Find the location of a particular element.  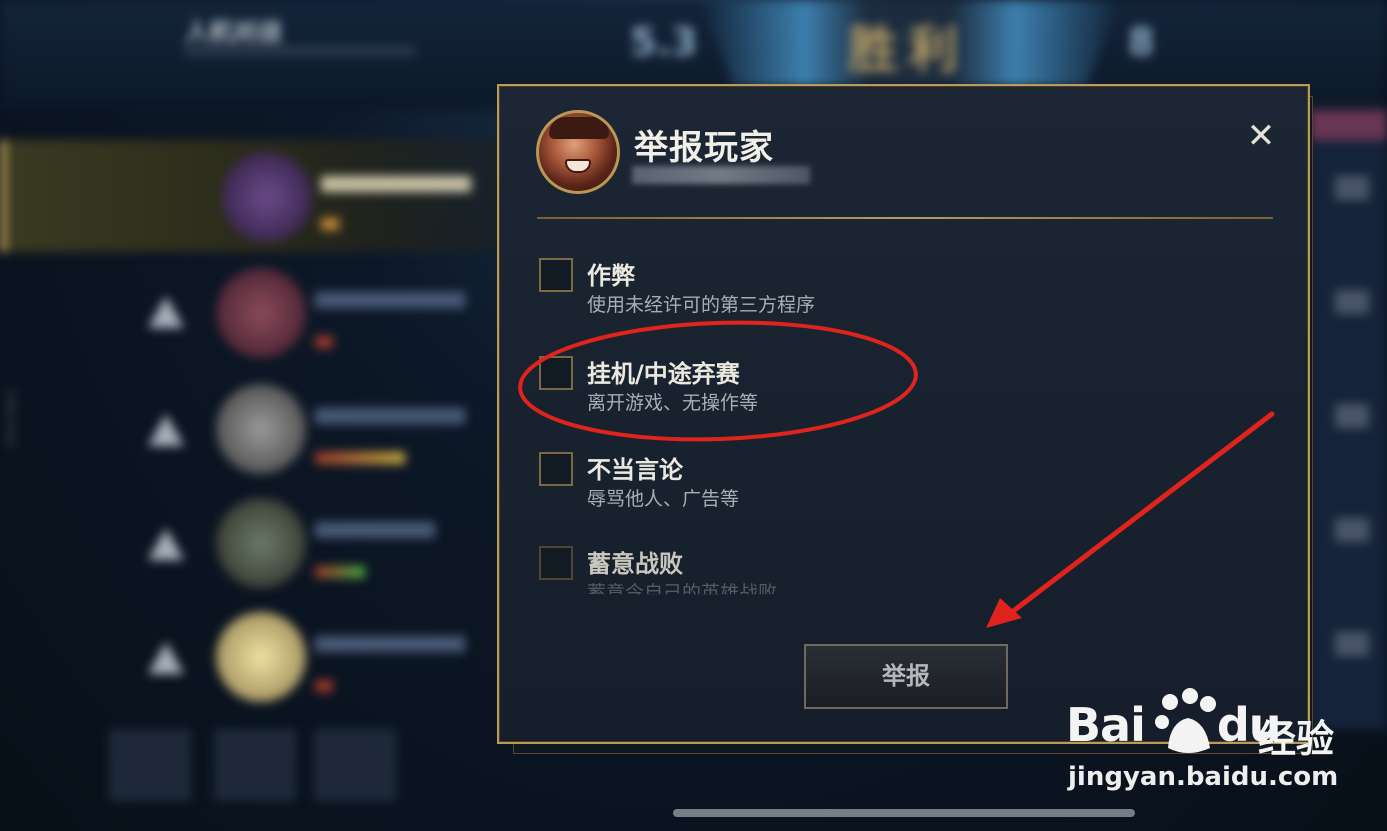

option-cheating: 作弊 使用未经许可的第三方程序 is located at coordinates (879, 291).